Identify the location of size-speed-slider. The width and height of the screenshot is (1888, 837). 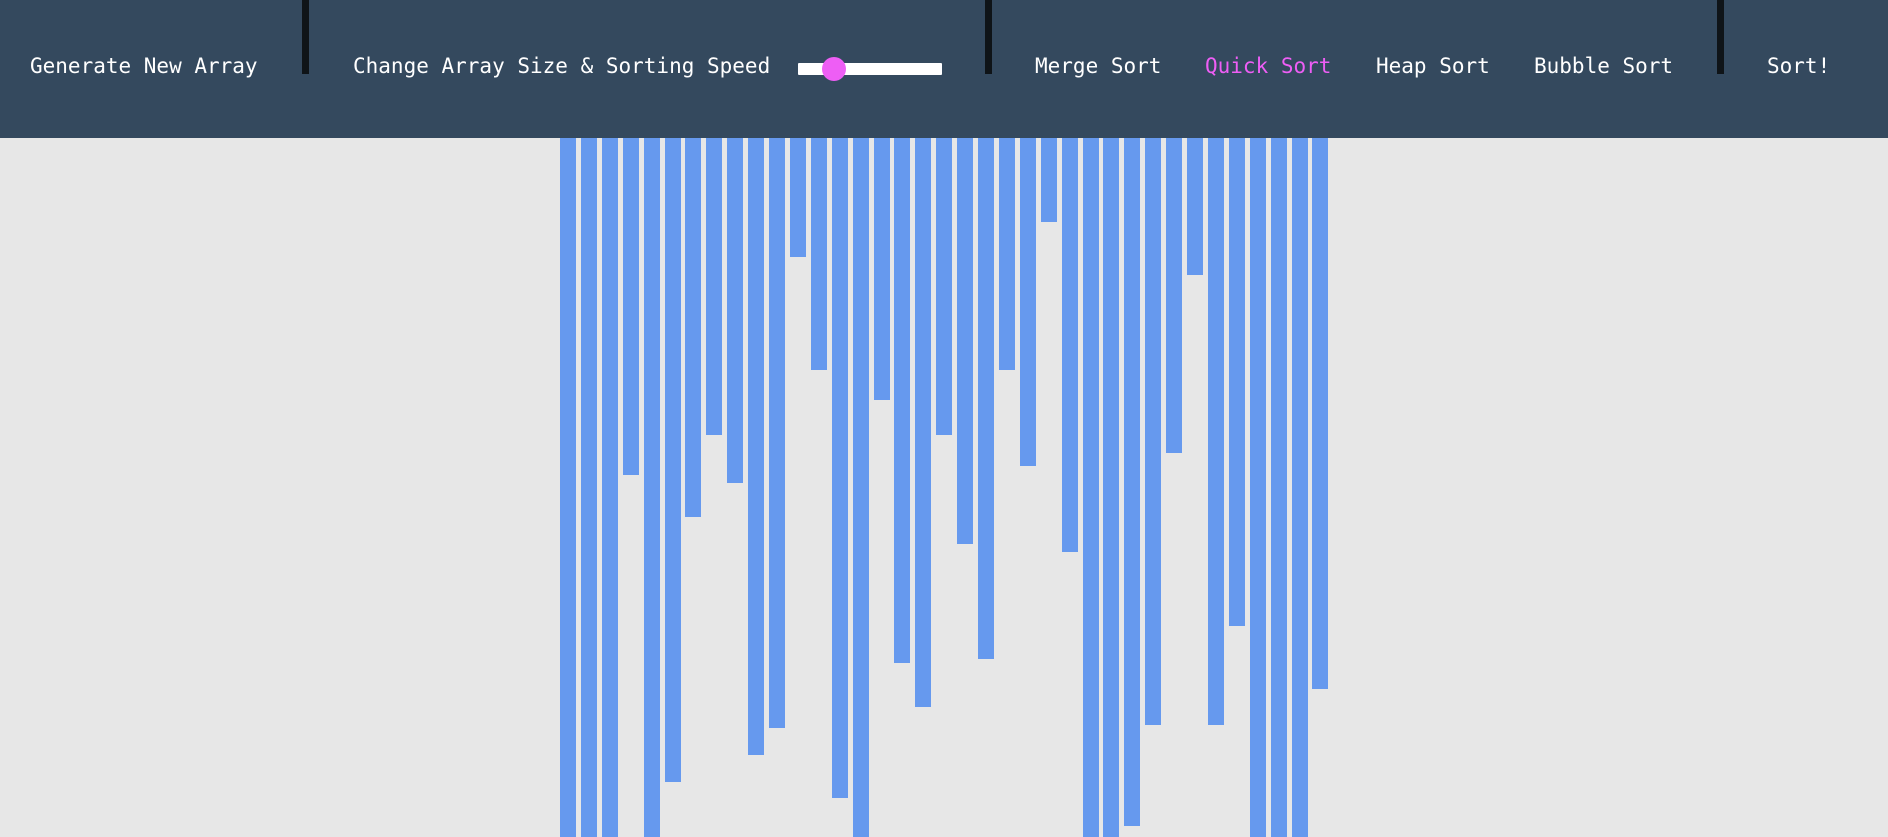
(870, 69).